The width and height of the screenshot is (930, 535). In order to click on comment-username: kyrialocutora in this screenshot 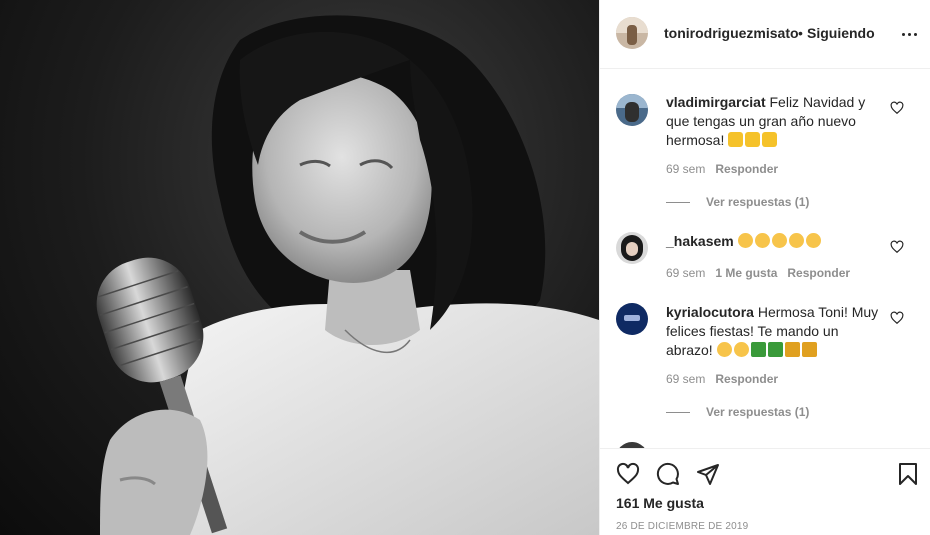, I will do `click(710, 312)`.